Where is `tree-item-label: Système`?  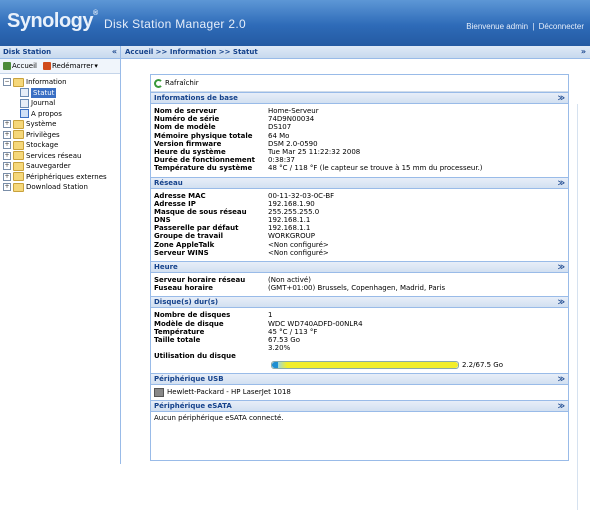 tree-item-label: Système is located at coordinates (41, 124).